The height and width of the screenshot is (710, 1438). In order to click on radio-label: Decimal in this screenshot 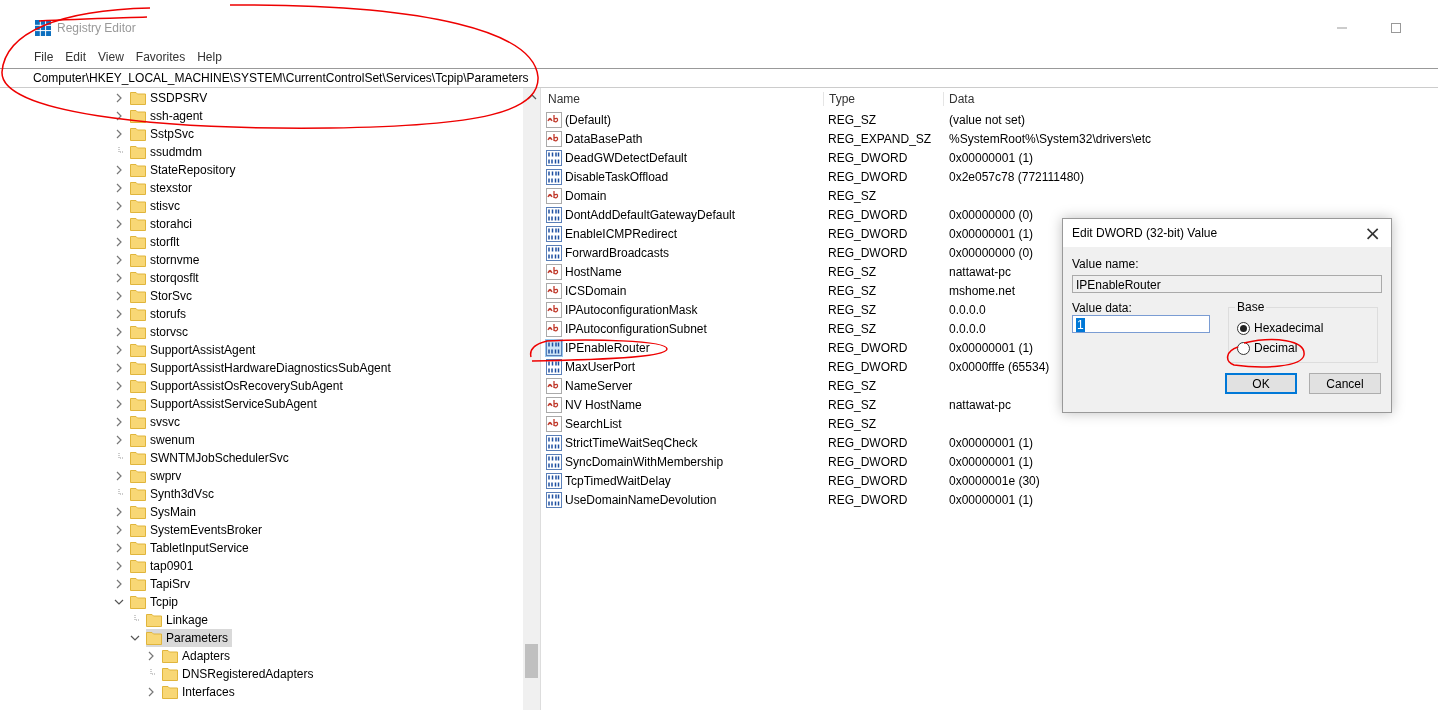, I will do `click(1276, 348)`.